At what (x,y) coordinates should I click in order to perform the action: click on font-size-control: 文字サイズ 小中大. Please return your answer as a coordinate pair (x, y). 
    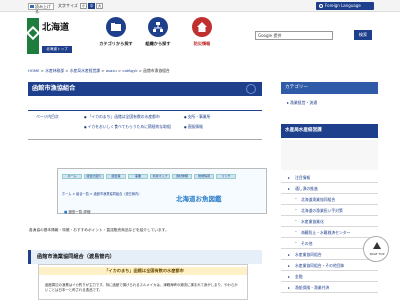
    Looking at the image, I should click on (81, 6).